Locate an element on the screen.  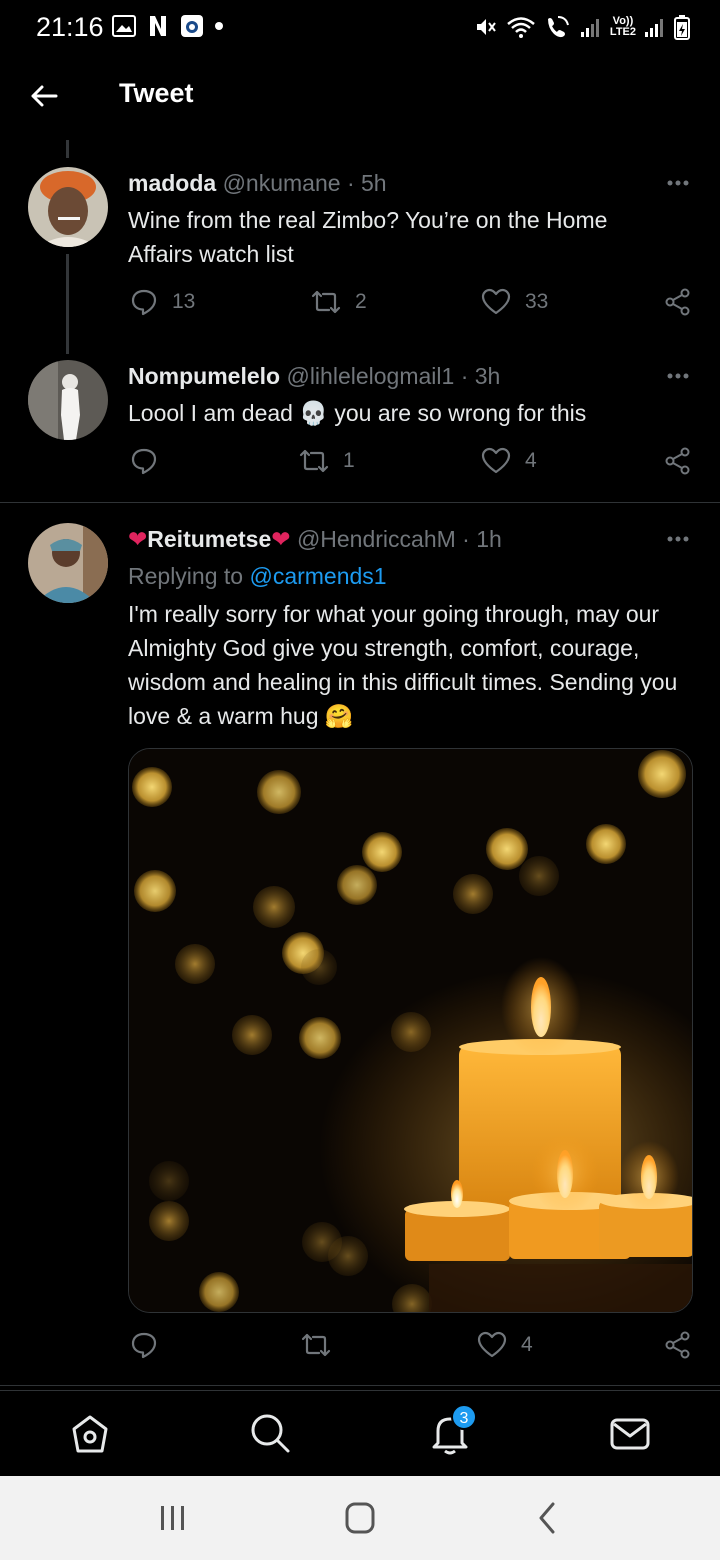
volte-lte2-icon: Vo)) LTE2 is located at coordinates (623, 27).